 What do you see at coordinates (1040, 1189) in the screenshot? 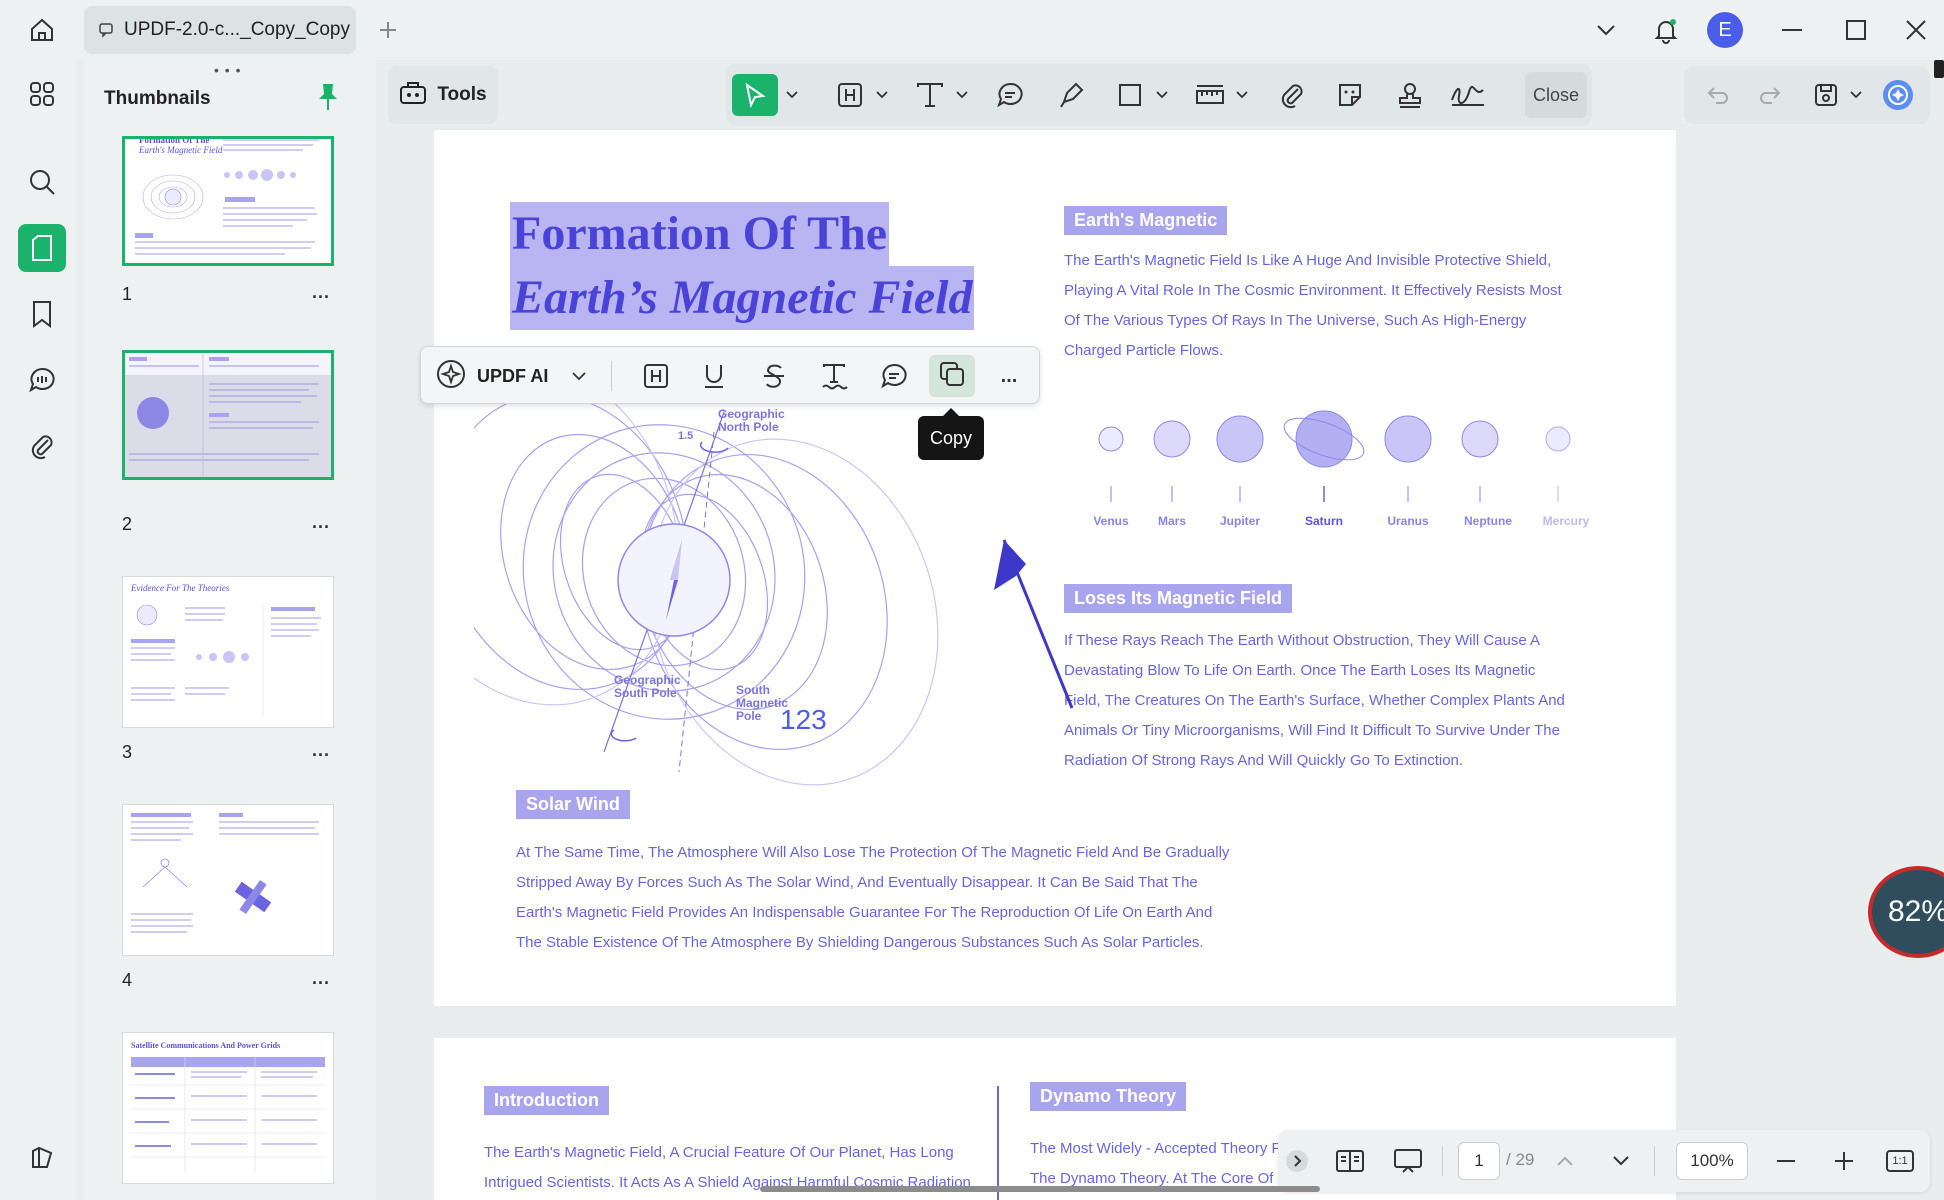
I see `horizontal-scrollbar` at bounding box center [1040, 1189].